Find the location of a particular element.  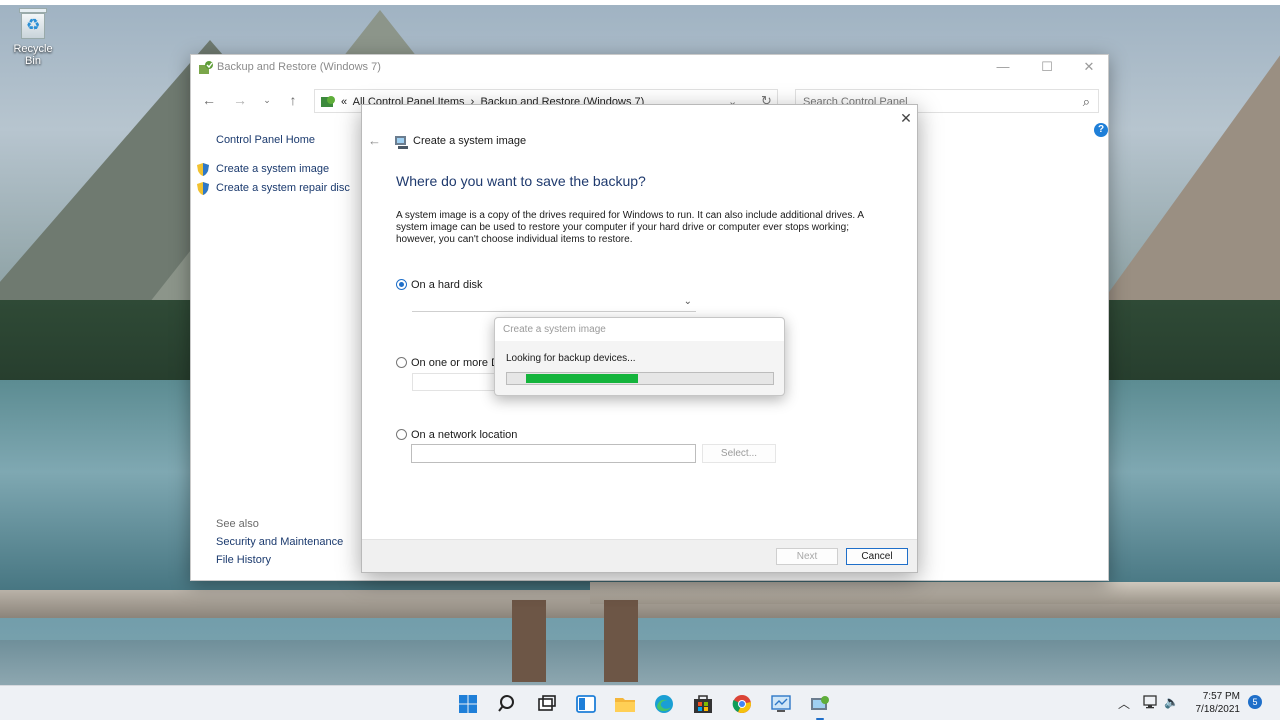

create-repair-disc-link: Create a system repair disc is located at coordinates (283, 188).